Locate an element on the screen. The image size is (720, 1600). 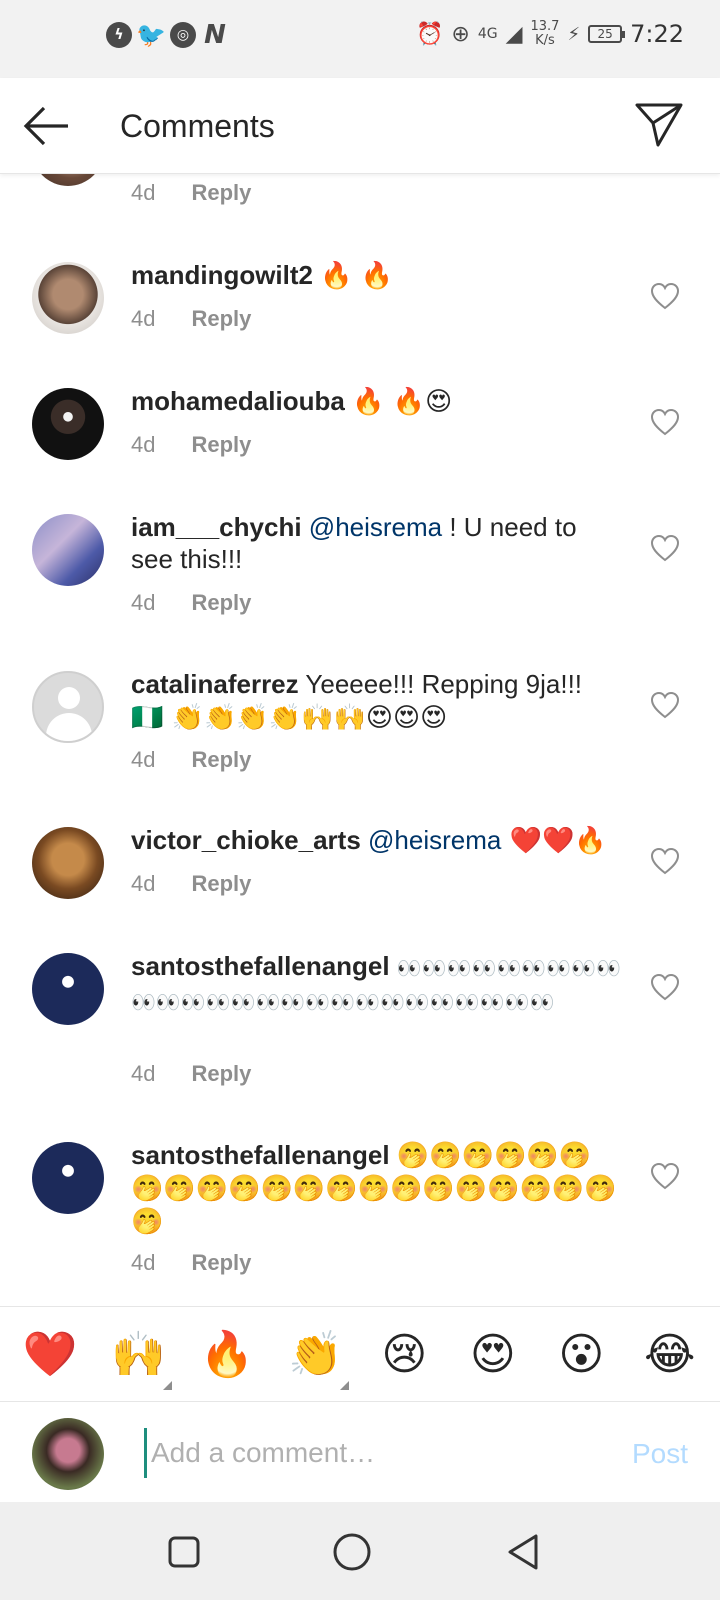
share-button is located at coordinates (659, 125).